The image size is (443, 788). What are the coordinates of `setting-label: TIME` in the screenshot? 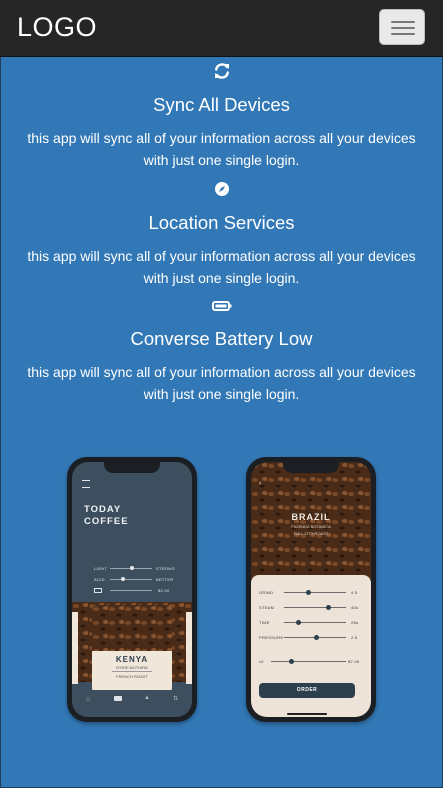 It's located at (264, 622).